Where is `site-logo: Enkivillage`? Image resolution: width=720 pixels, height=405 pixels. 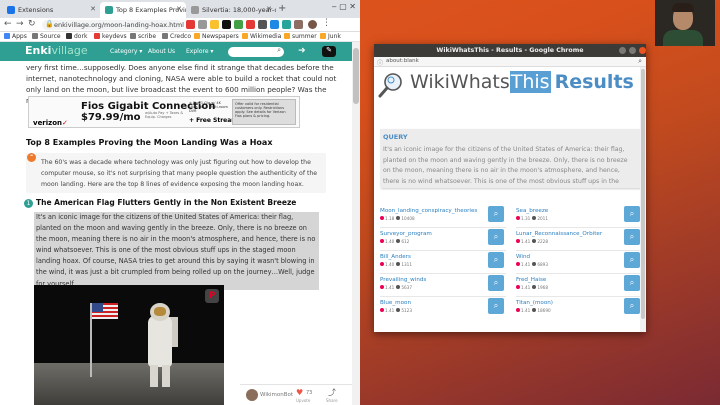 site-logo: Enkivillage is located at coordinates (56, 50).